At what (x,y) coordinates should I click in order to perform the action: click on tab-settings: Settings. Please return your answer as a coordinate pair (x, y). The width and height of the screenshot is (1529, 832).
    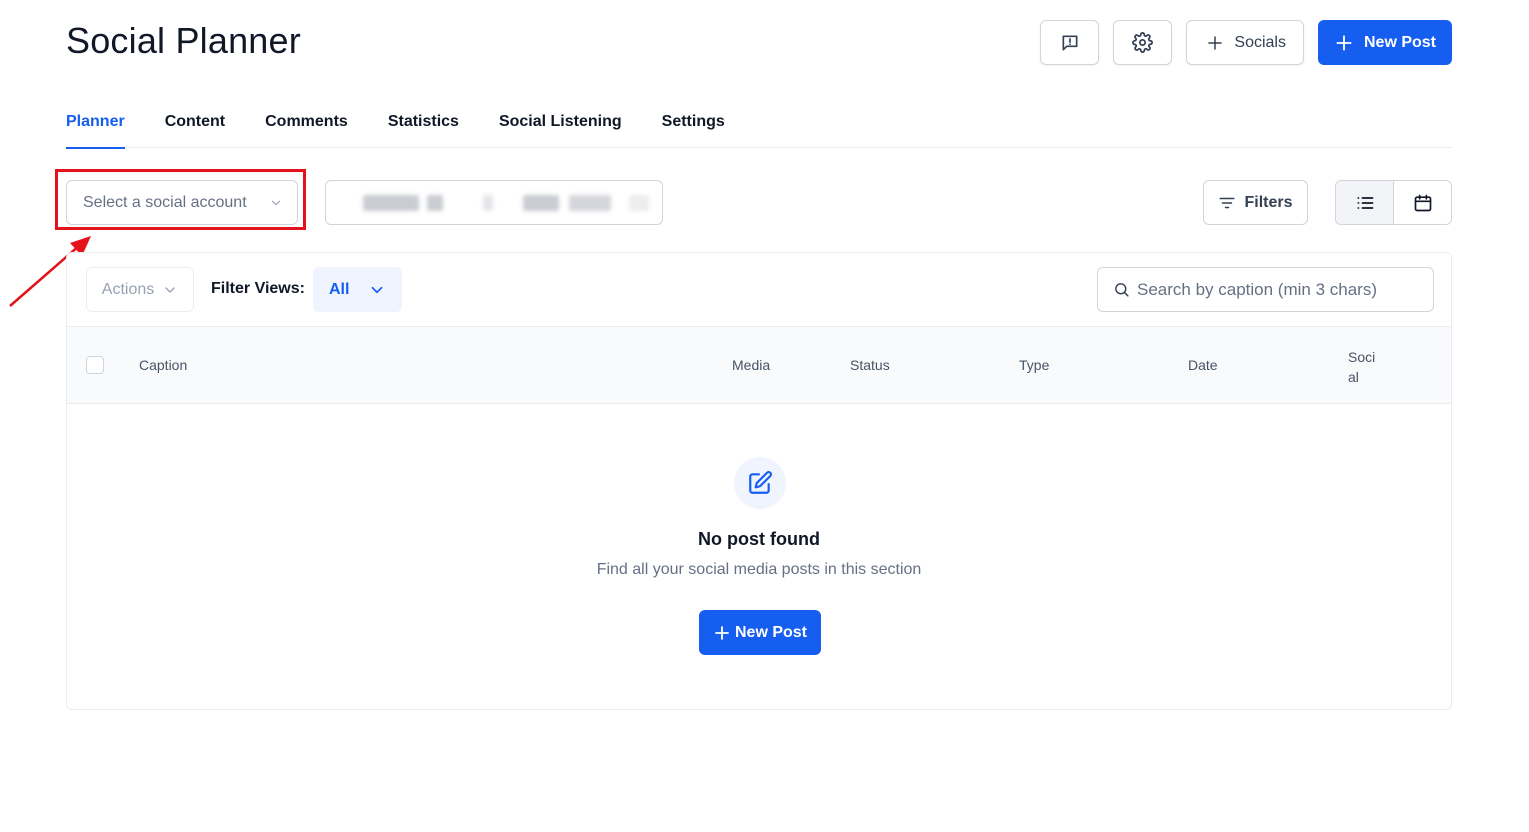
    Looking at the image, I should click on (693, 130).